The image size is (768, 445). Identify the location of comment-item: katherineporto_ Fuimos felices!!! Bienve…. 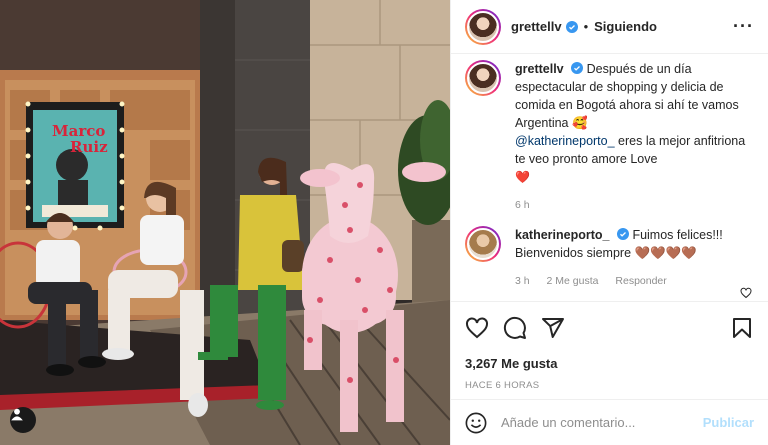
(609, 258).